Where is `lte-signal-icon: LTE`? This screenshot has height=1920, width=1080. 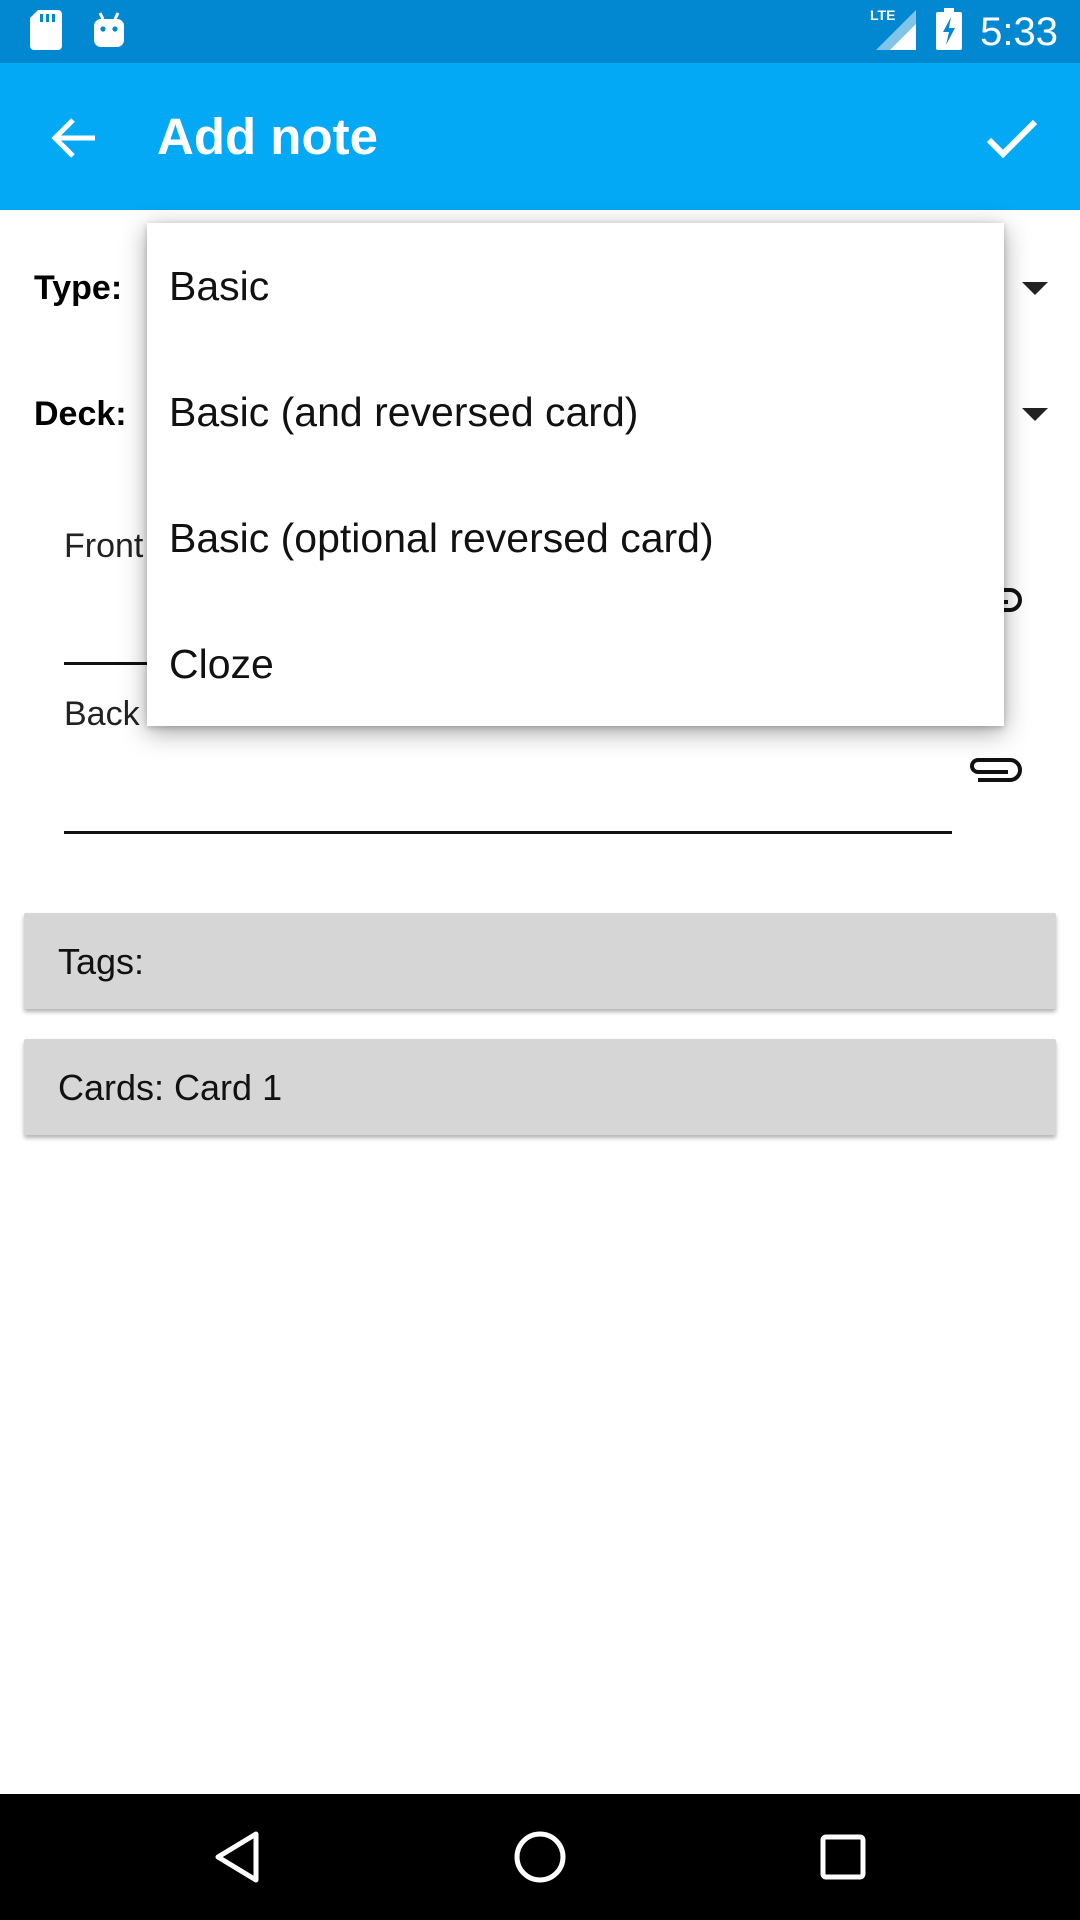 lte-signal-icon: LTE is located at coordinates (894, 31).